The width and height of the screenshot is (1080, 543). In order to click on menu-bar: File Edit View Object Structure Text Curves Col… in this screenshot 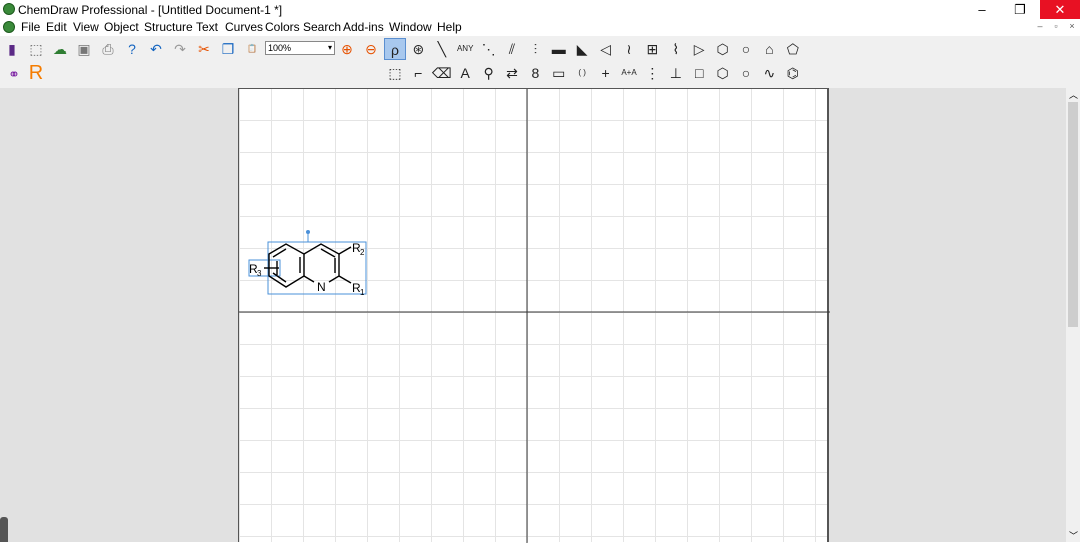, I will do `click(540, 27)`.